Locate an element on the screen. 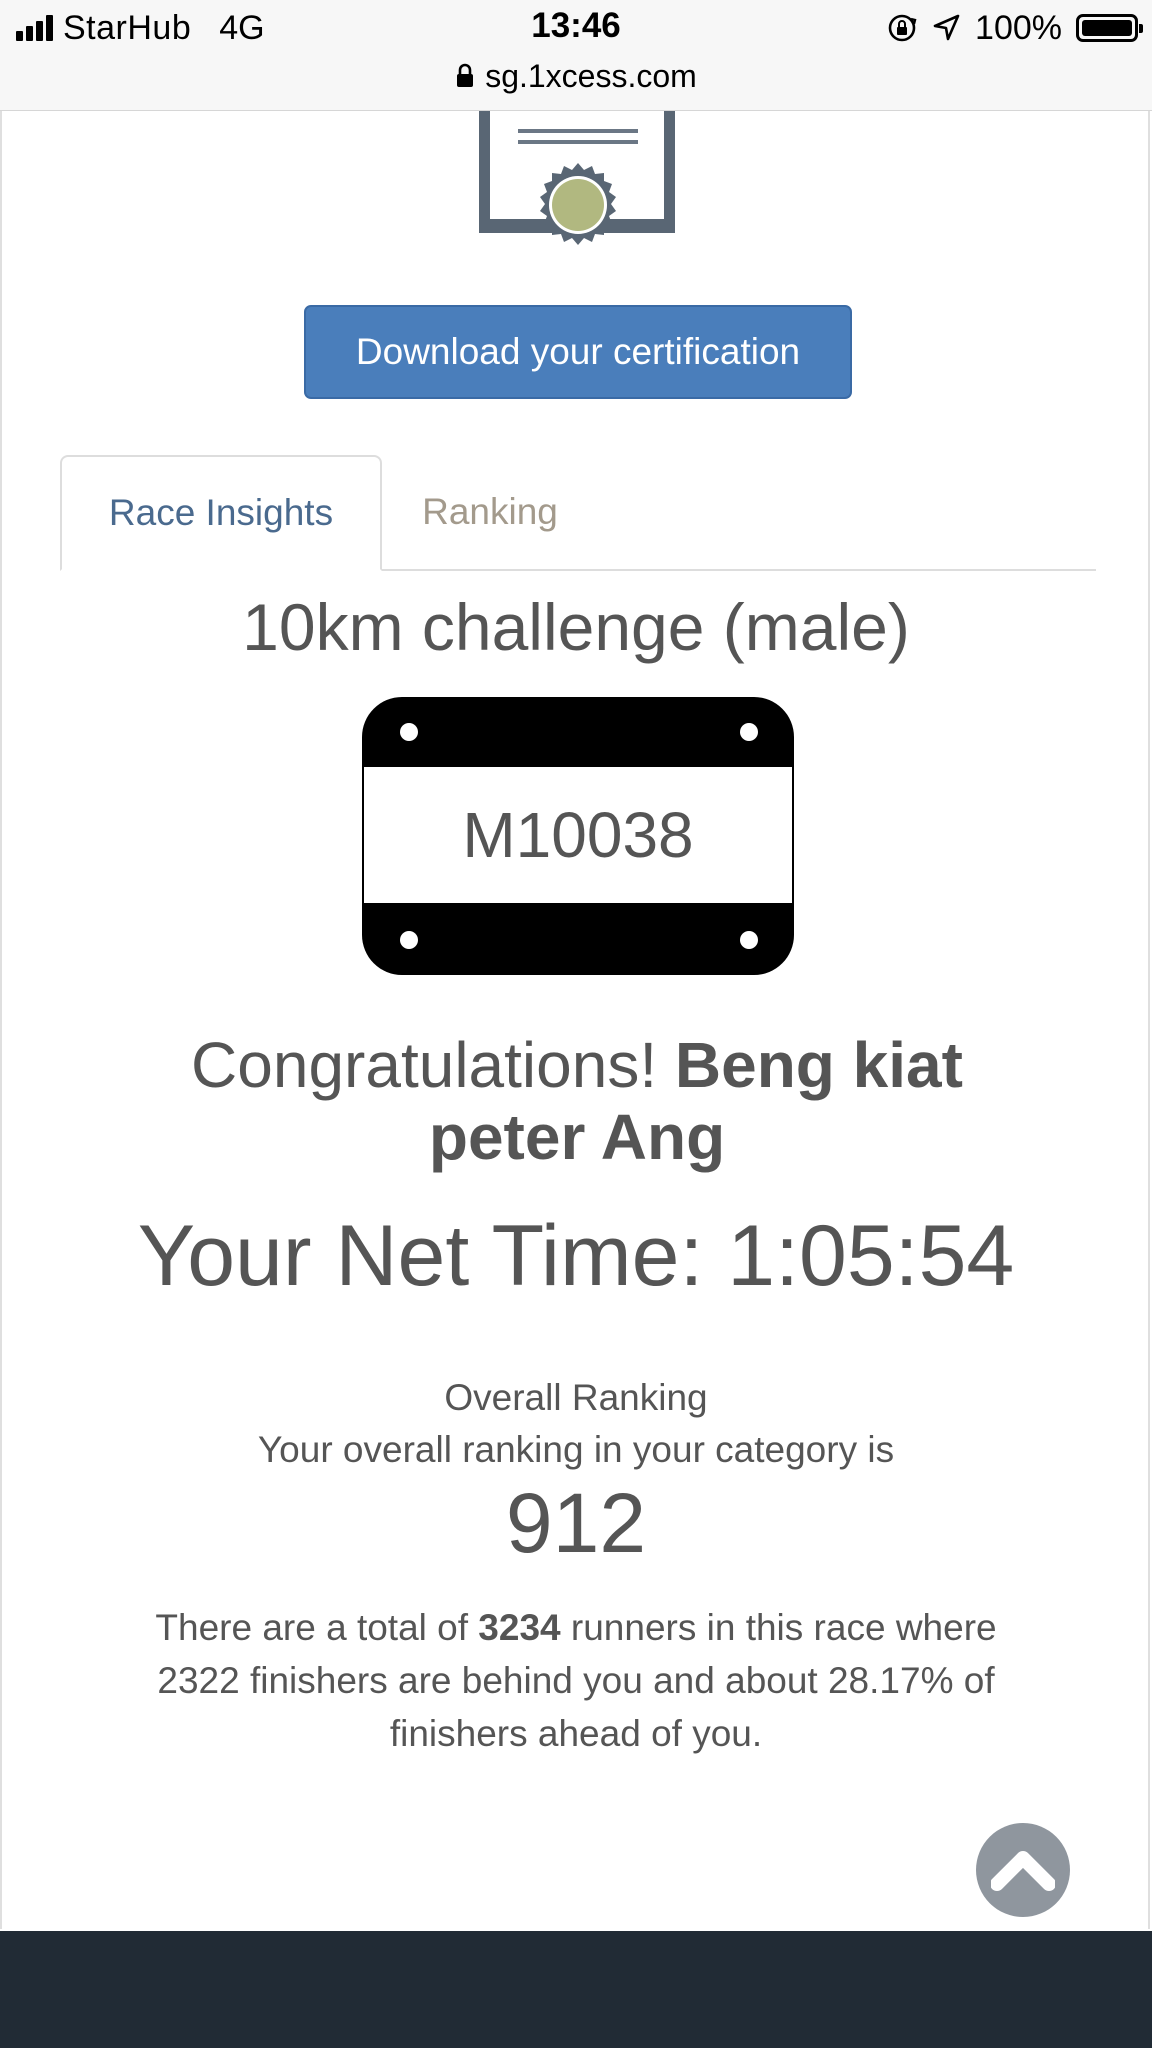  rotation-lock-icon is located at coordinates (902, 28).